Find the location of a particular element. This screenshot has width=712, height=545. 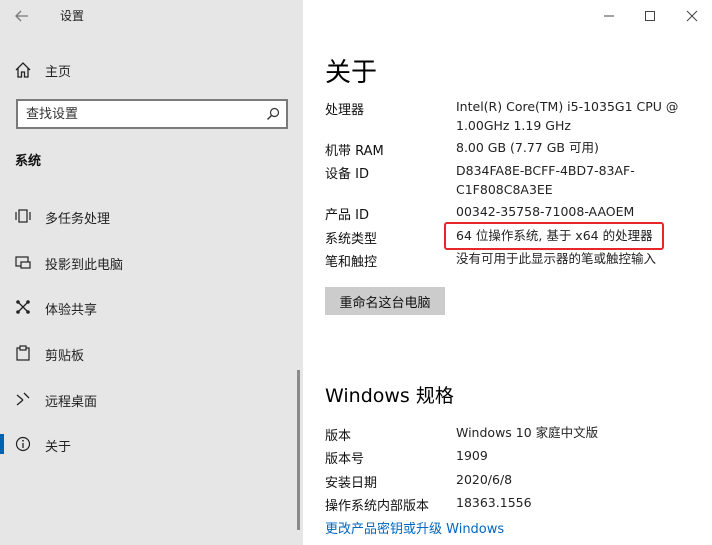

sidebar-item-label: 投影到此电脑 is located at coordinates (84, 265).